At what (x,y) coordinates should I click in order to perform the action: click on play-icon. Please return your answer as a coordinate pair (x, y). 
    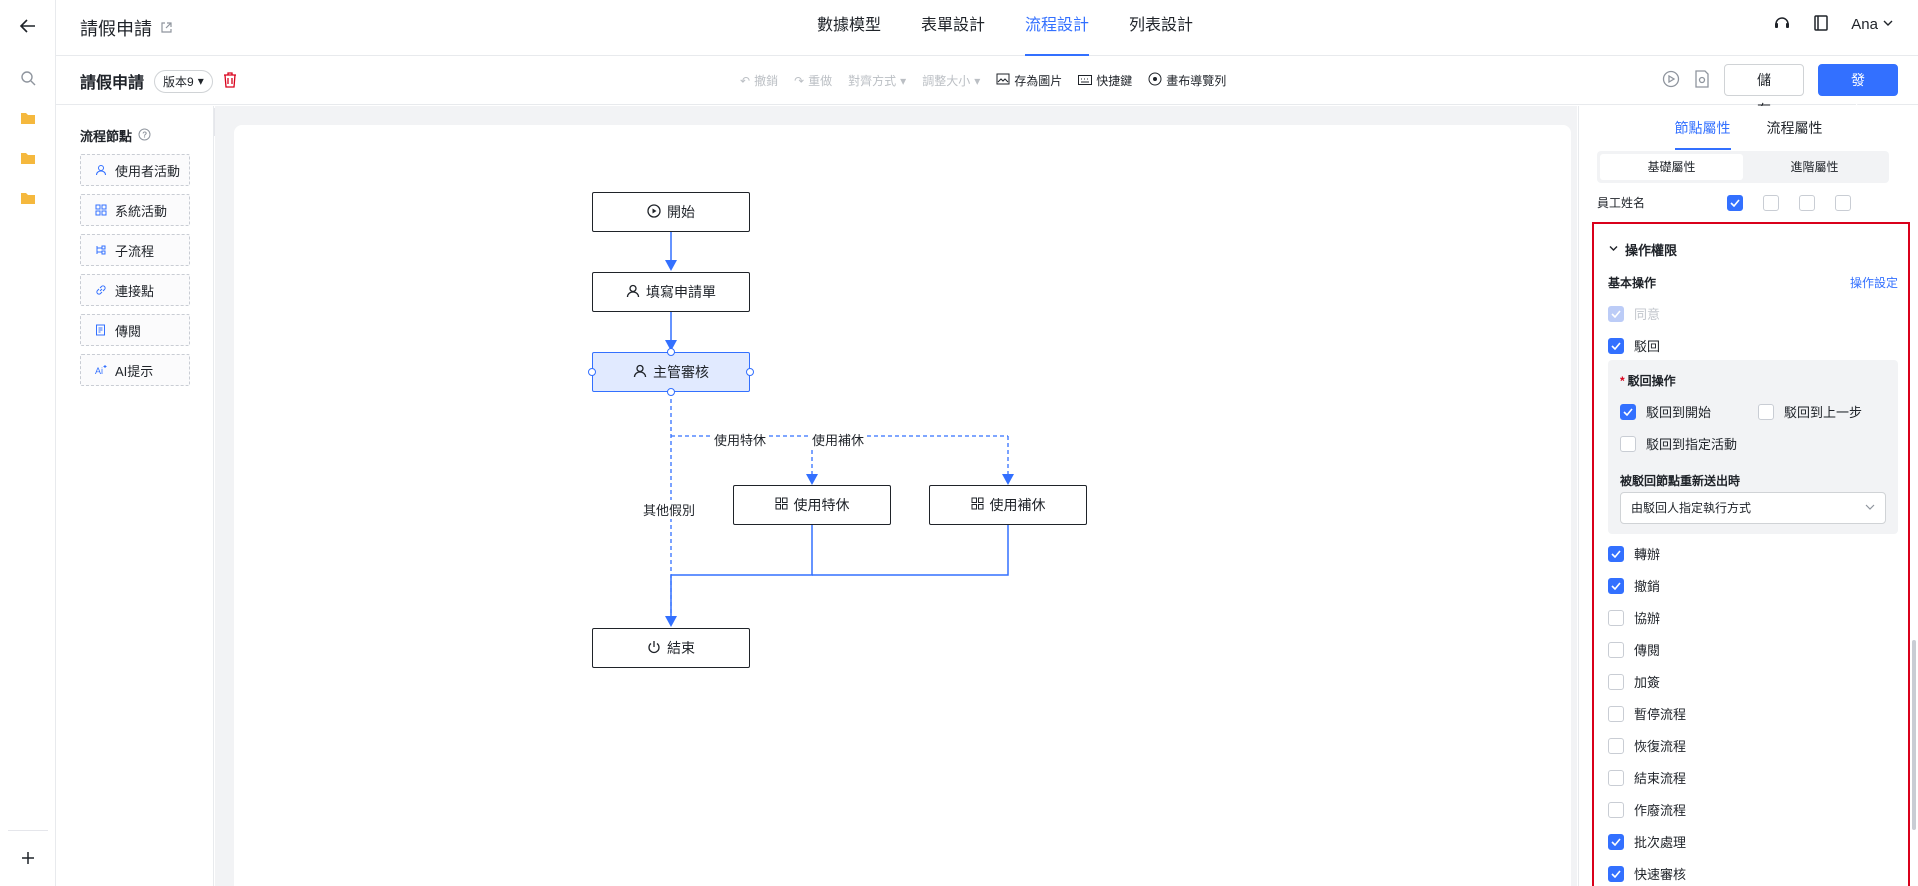
    Looking at the image, I should click on (1671, 80).